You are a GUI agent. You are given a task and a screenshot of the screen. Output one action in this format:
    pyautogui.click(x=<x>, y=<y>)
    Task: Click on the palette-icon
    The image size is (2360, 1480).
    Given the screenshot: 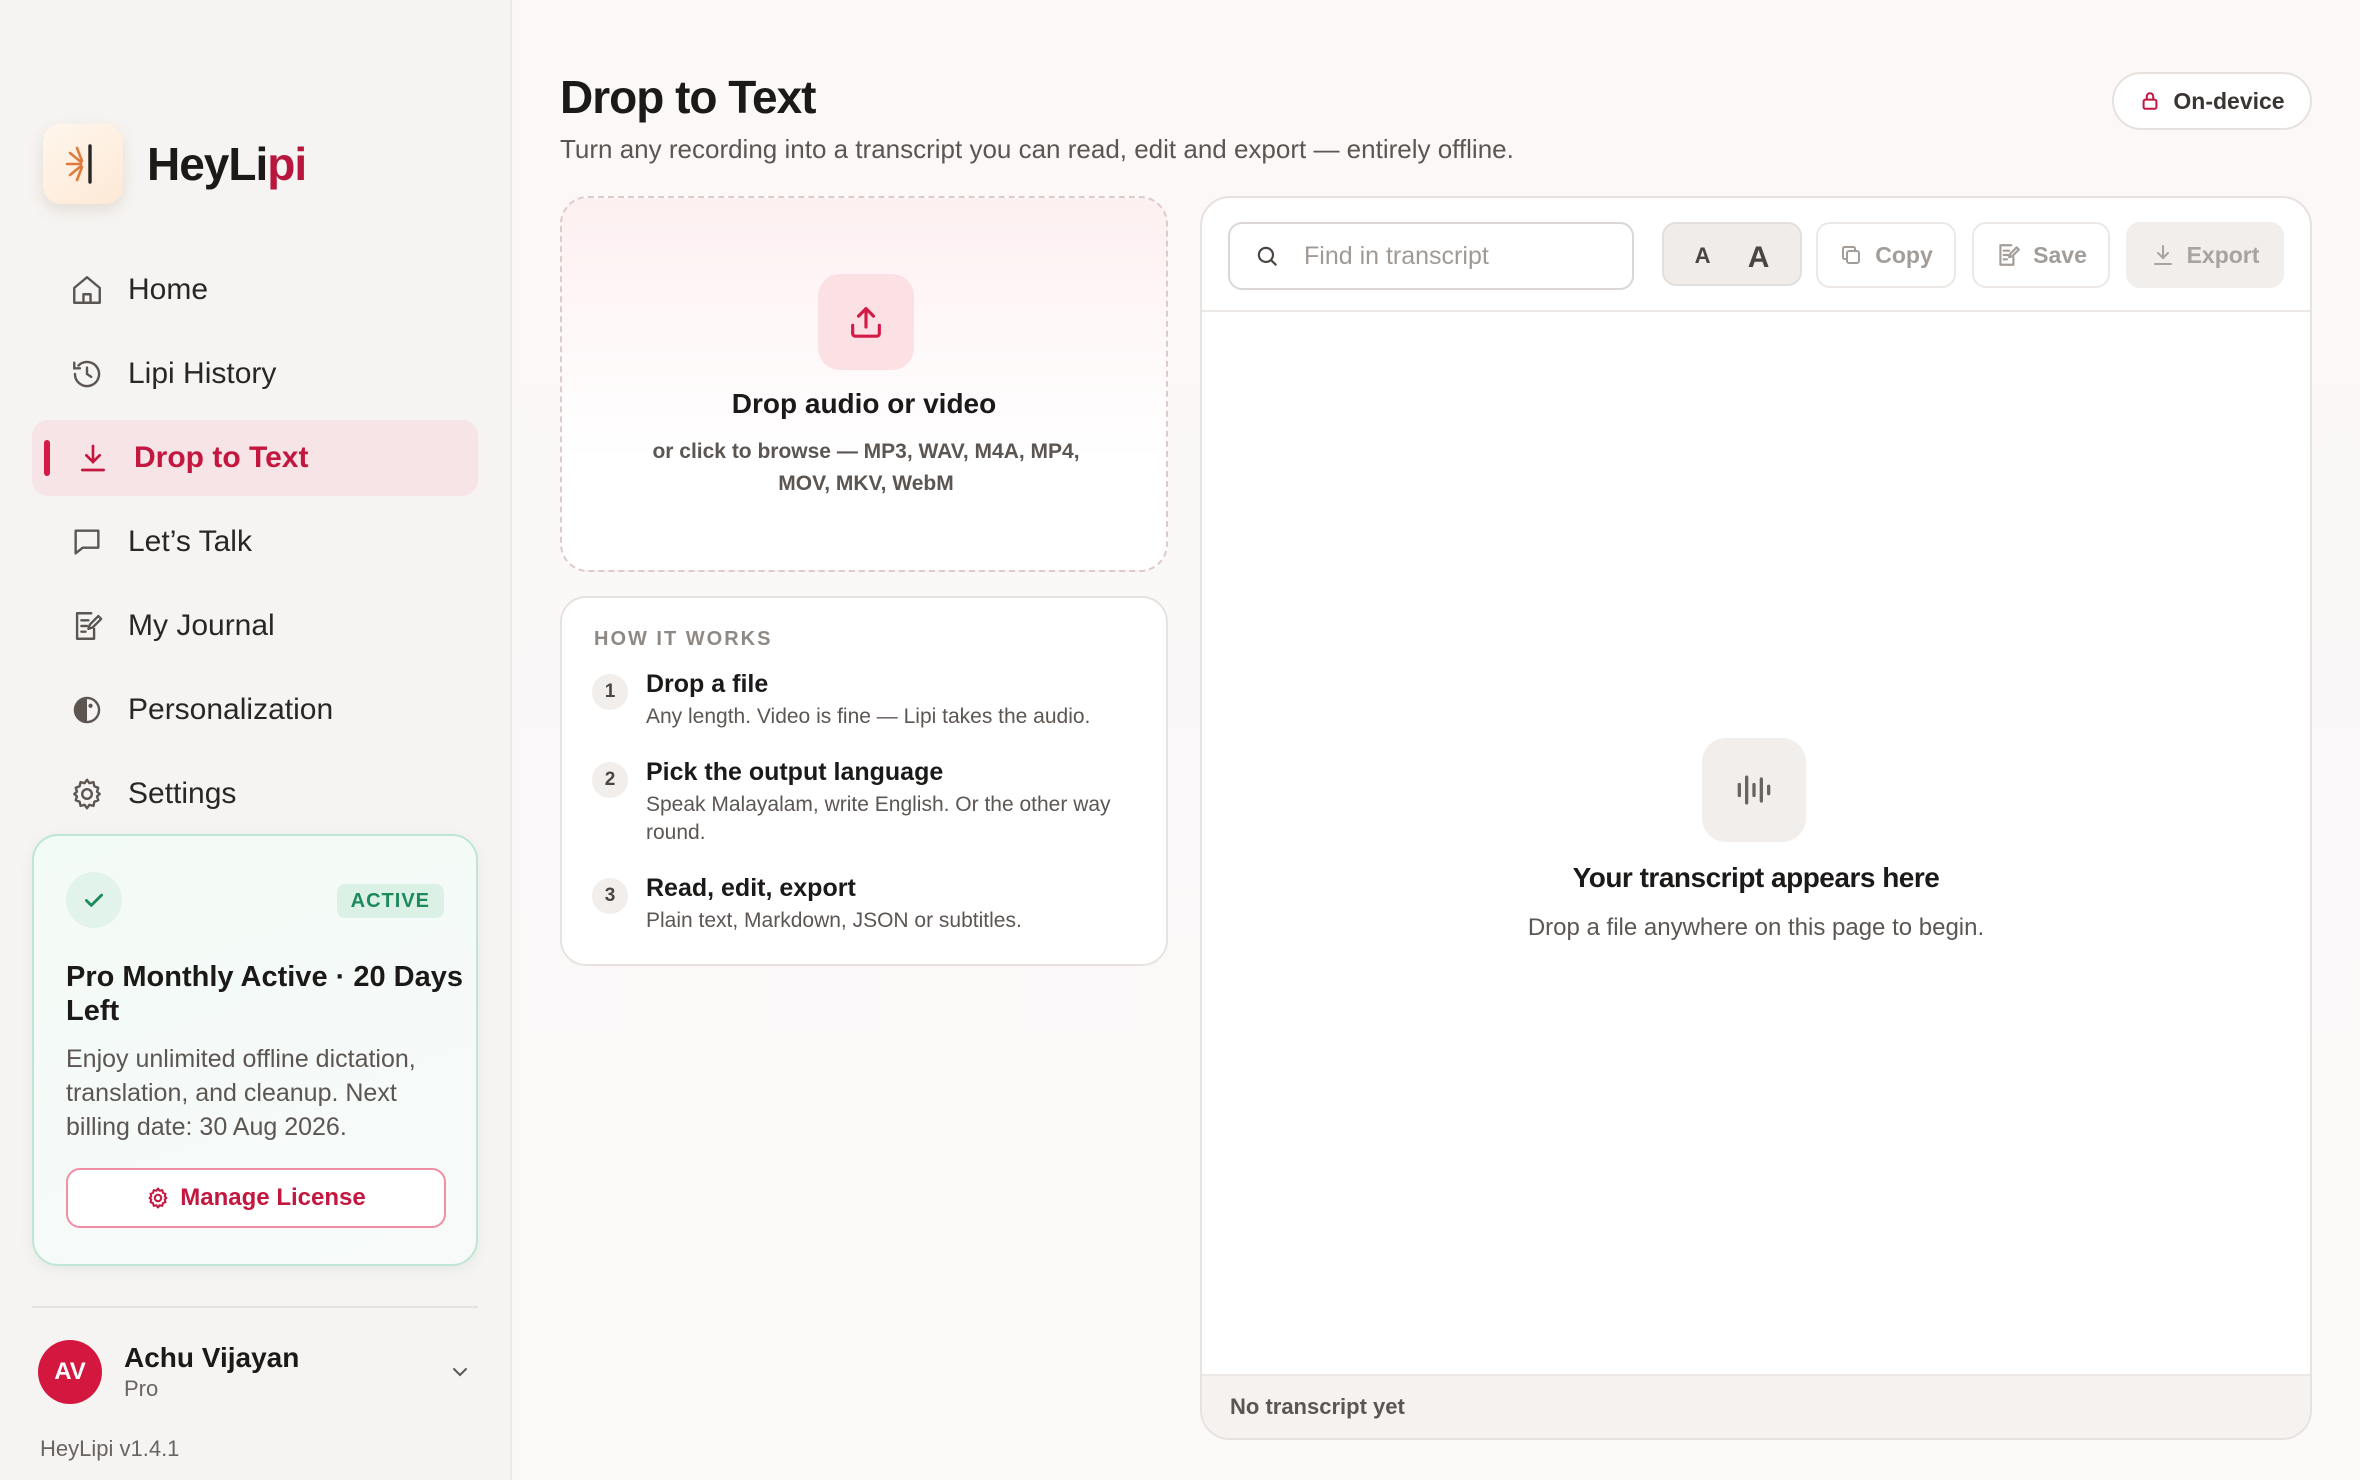 What is the action you would take?
    pyautogui.click(x=87, y=710)
    